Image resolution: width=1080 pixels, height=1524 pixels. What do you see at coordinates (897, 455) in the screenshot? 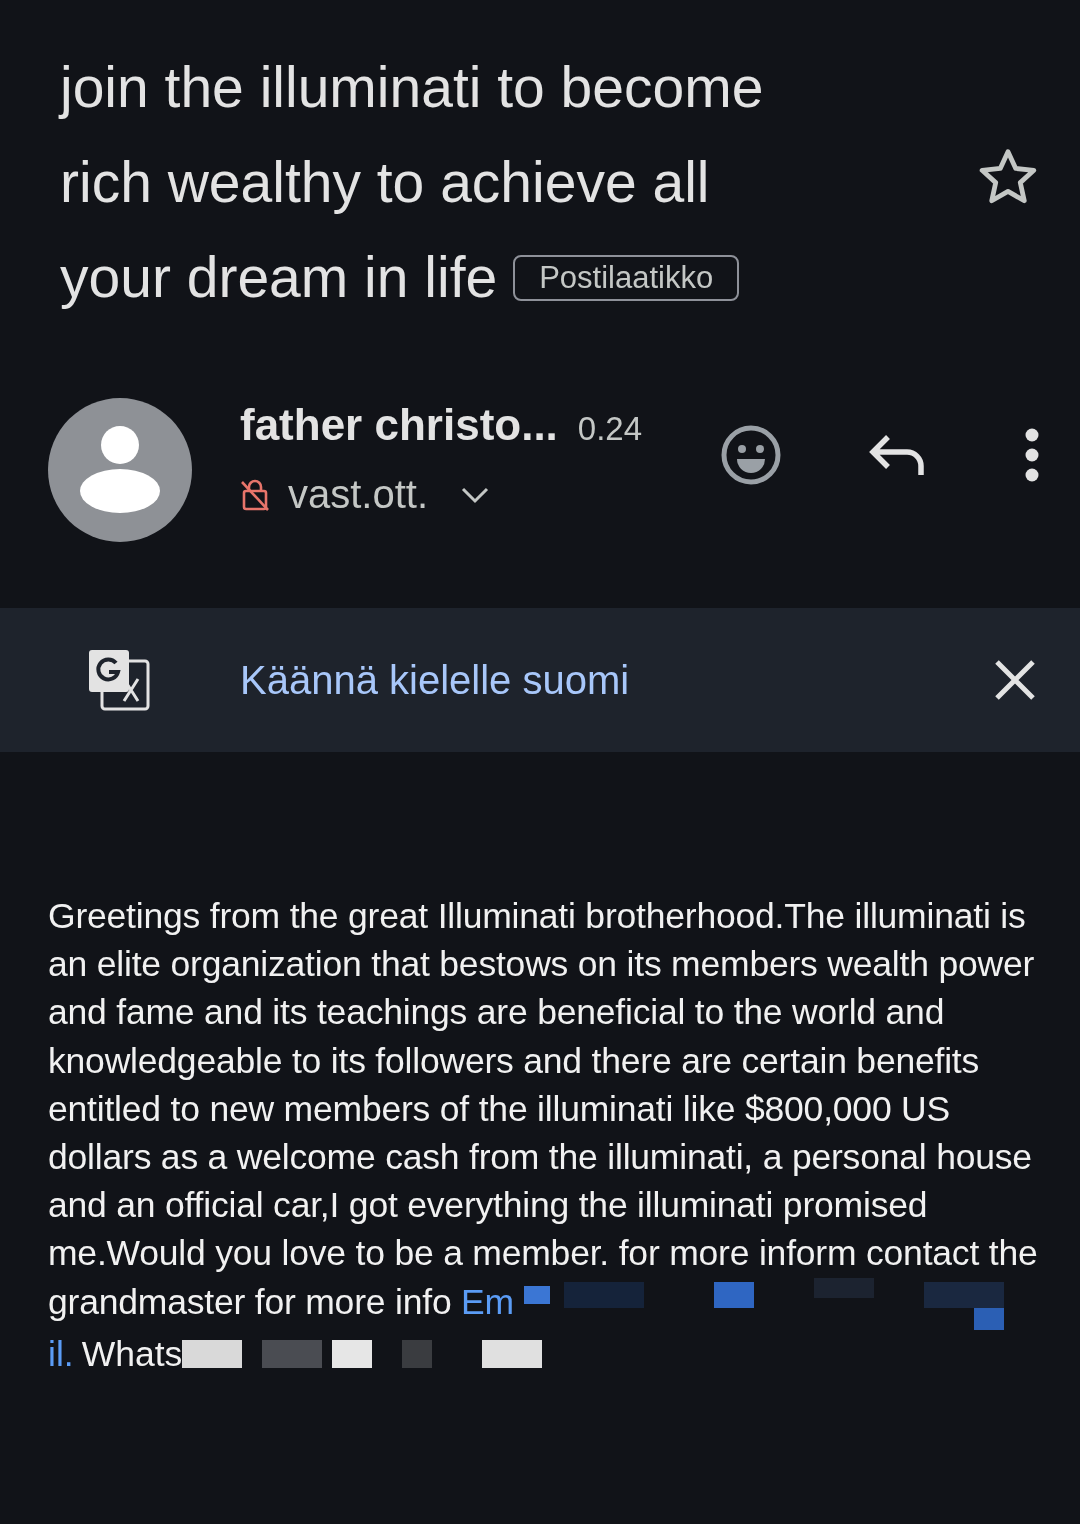
I see `reply-icon` at bounding box center [897, 455].